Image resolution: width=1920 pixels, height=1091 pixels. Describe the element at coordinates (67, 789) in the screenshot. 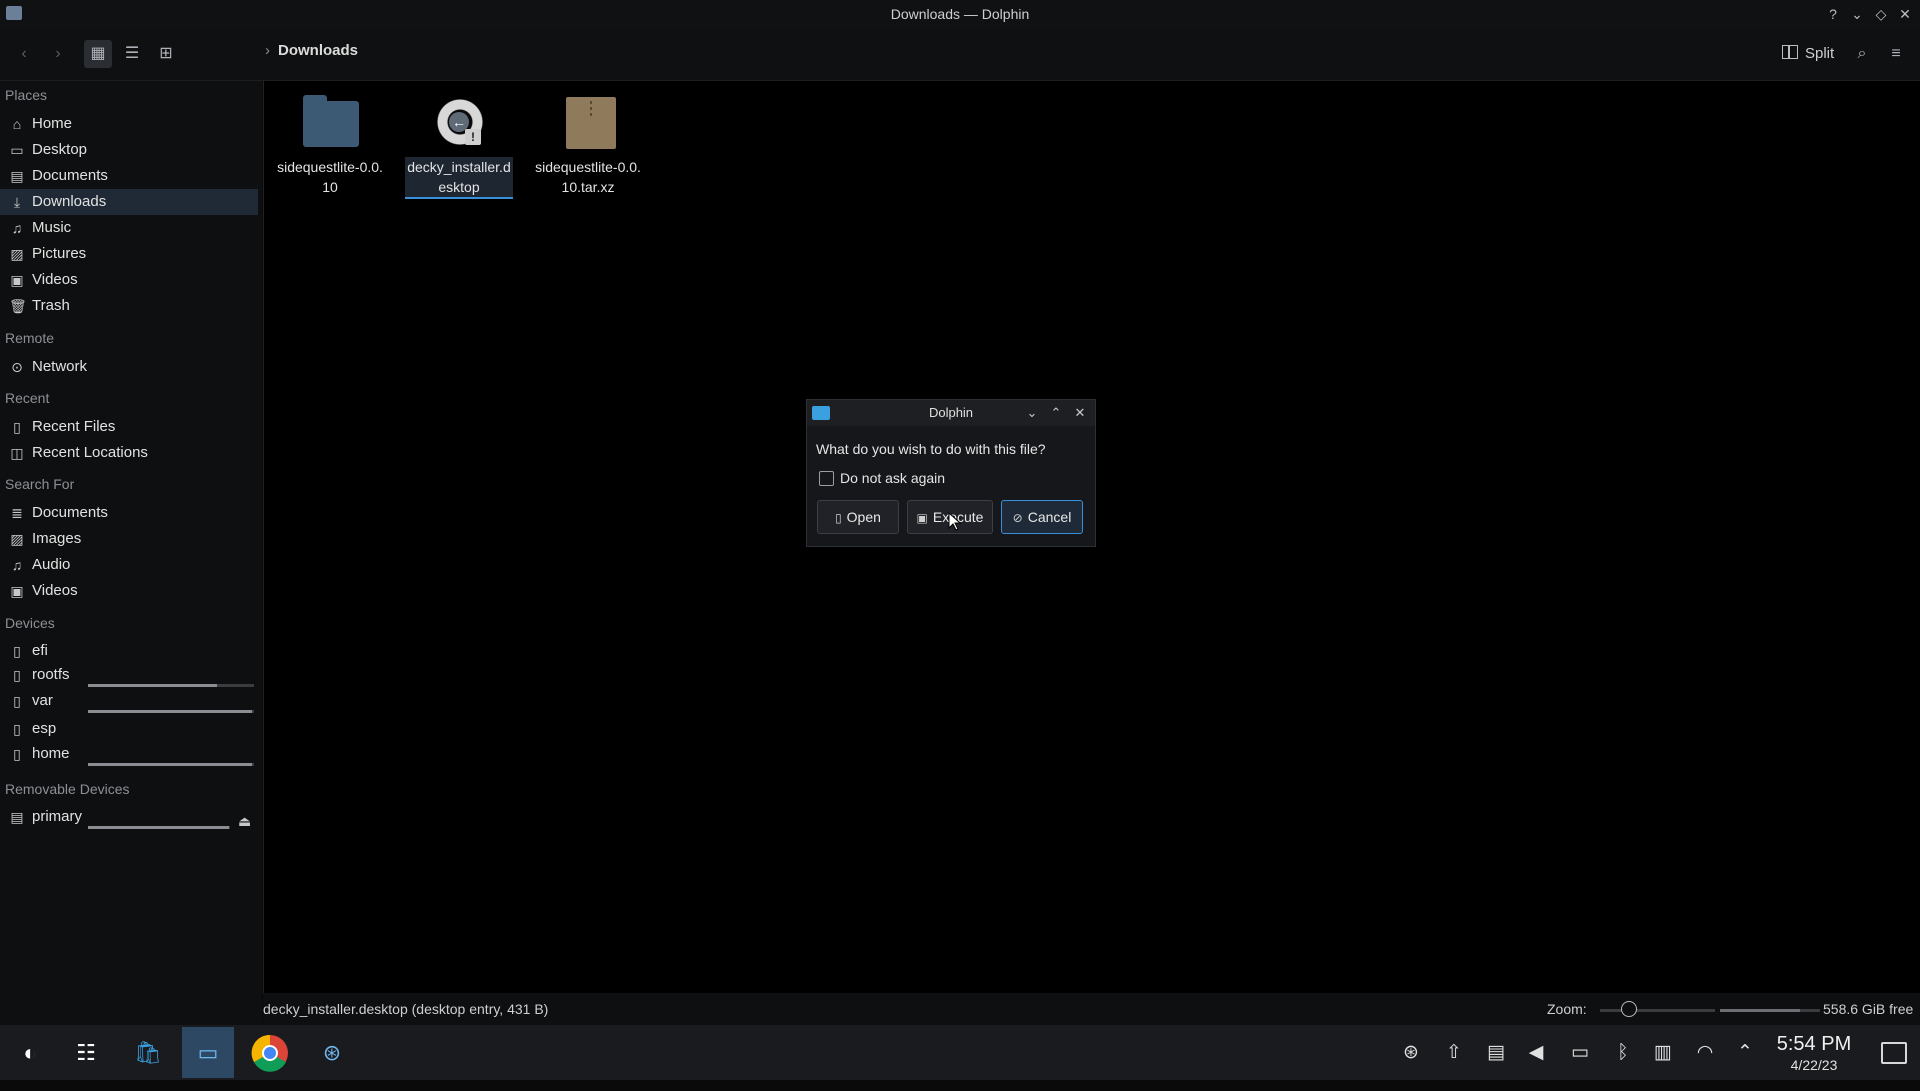

I see `section-removable-devices: Removable Devices` at that location.